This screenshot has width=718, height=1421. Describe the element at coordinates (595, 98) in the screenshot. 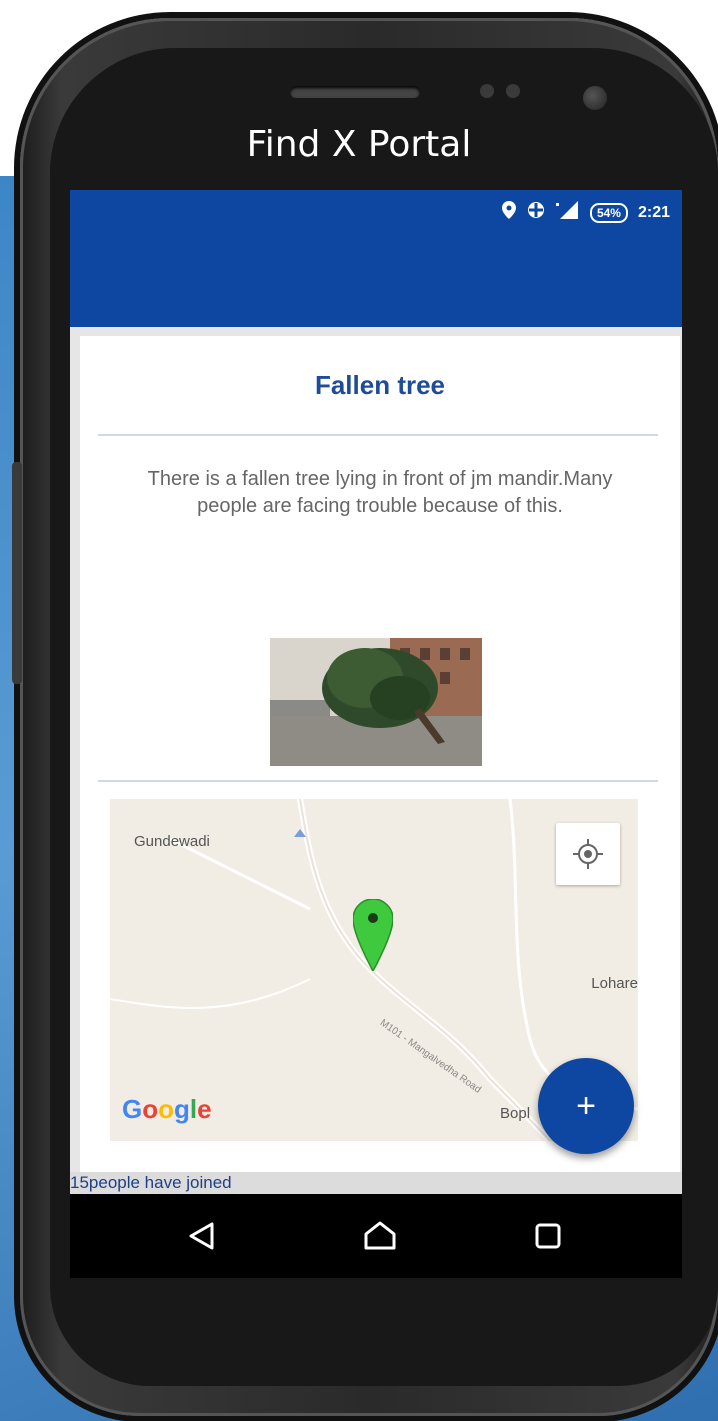

I see `front-camera` at that location.